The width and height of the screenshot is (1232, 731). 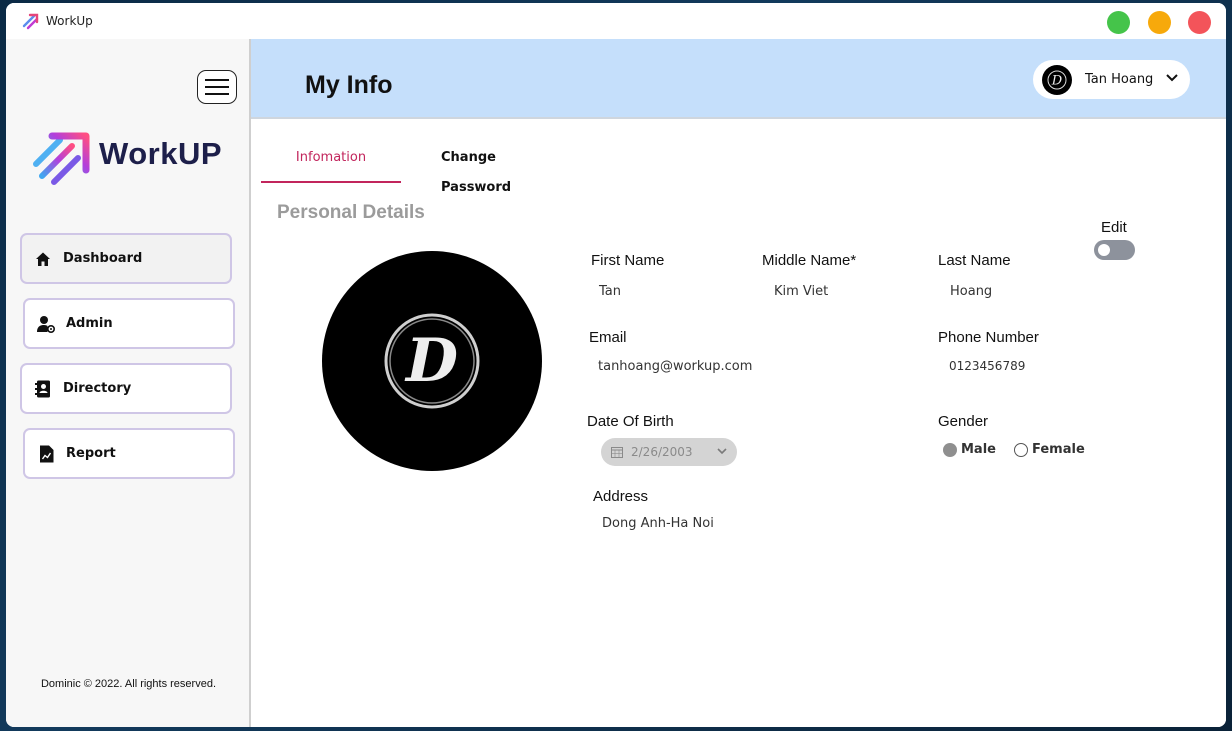 I want to click on workup-logo: WorkUP, so click(x=132, y=157).